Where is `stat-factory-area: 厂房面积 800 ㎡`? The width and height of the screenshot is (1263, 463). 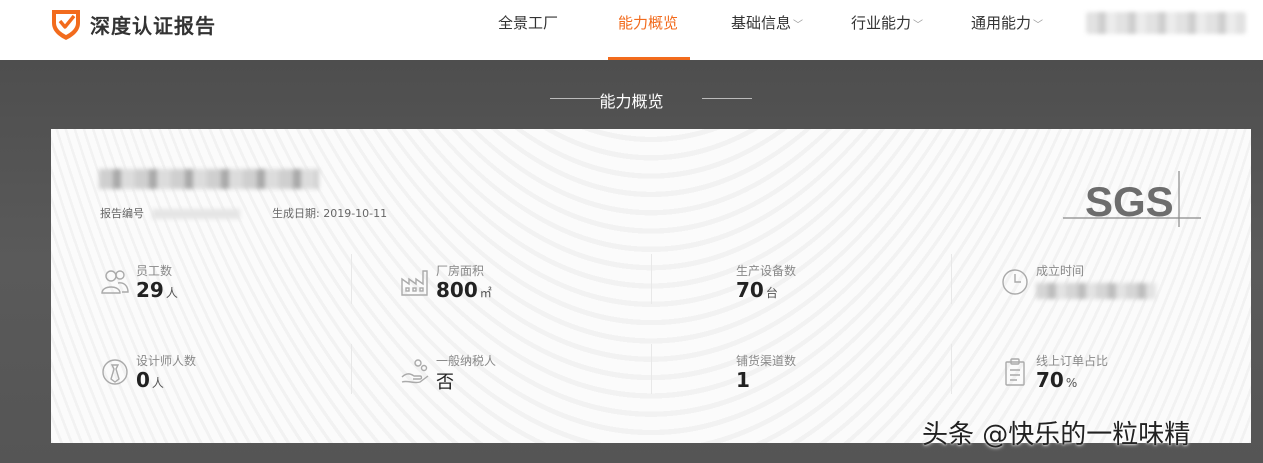
stat-factory-area: 厂房面积 800 ㎡ is located at coordinates (510, 284).